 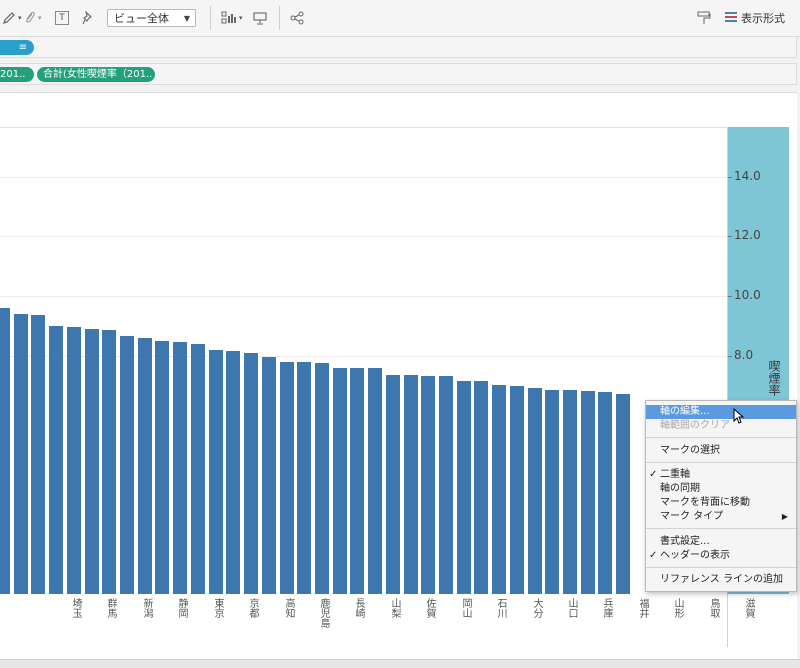 What do you see at coordinates (721, 503) in the screenshot?
I see `menu-item-move-marks-to-back: マークを背面に移動` at bounding box center [721, 503].